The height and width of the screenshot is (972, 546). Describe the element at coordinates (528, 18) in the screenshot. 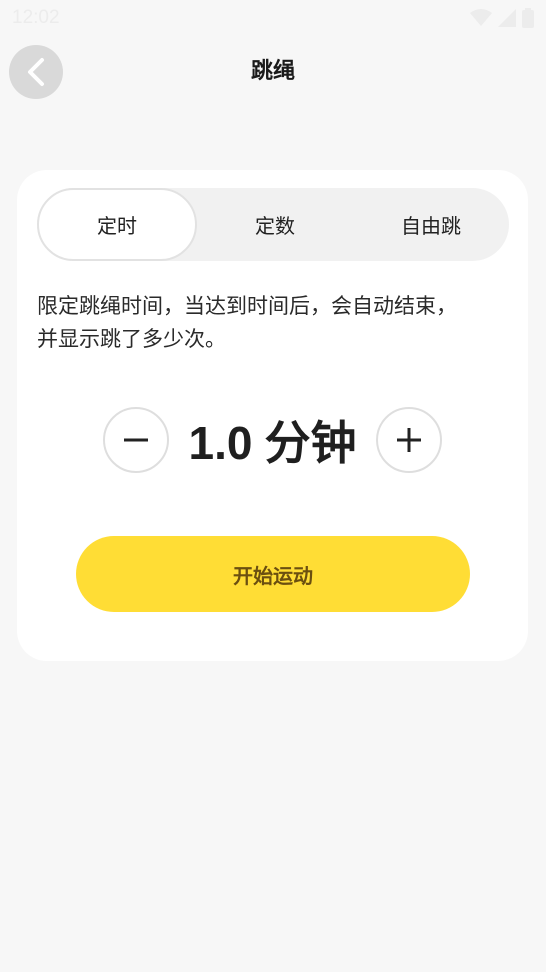

I see `battery-icon` at that location.